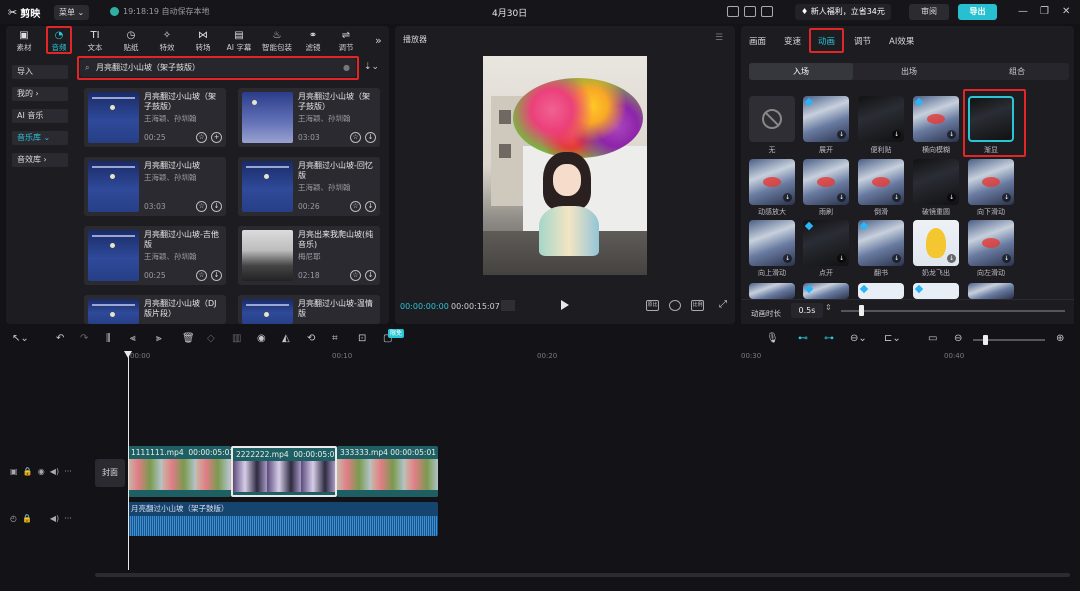  I want to click on minimize-icon: —, so click(1023, 11).